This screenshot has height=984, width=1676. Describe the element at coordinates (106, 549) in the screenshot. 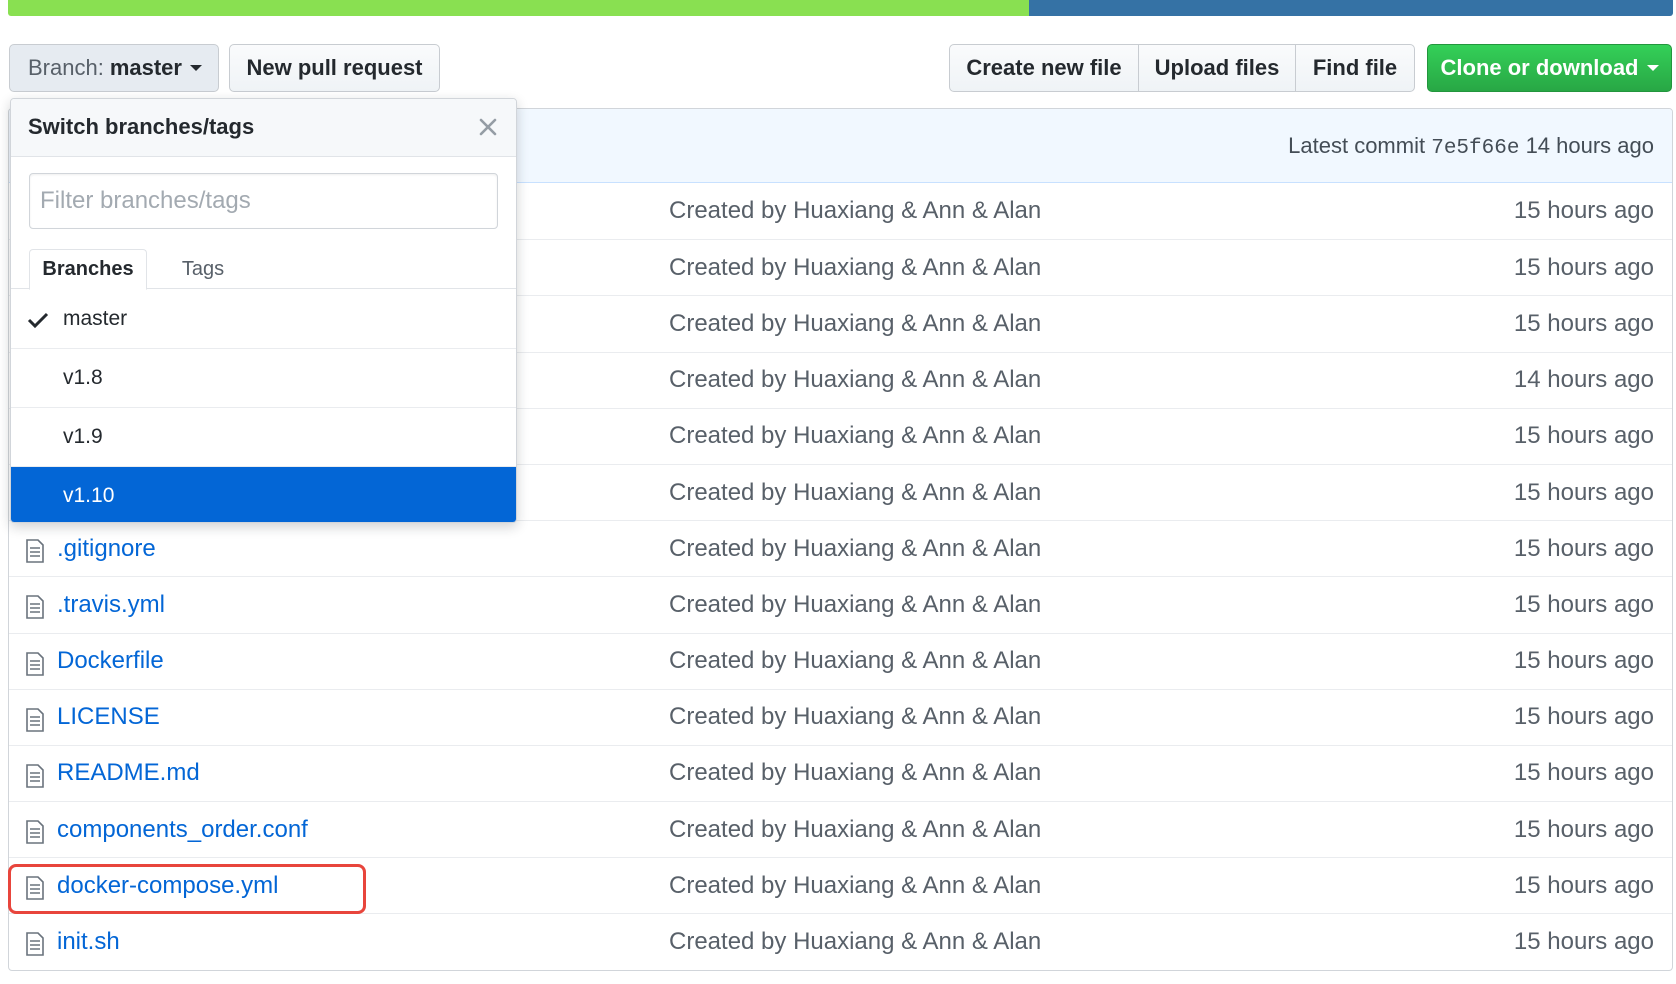

I see `file-name-link: .gitignore` at that location.